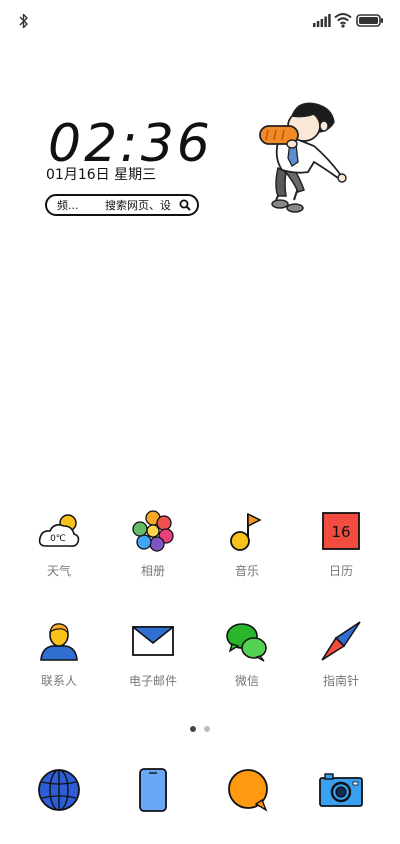 This screenshot has width=400, height=844. I want to click on calendar-icon: 16, so click(341, 531).